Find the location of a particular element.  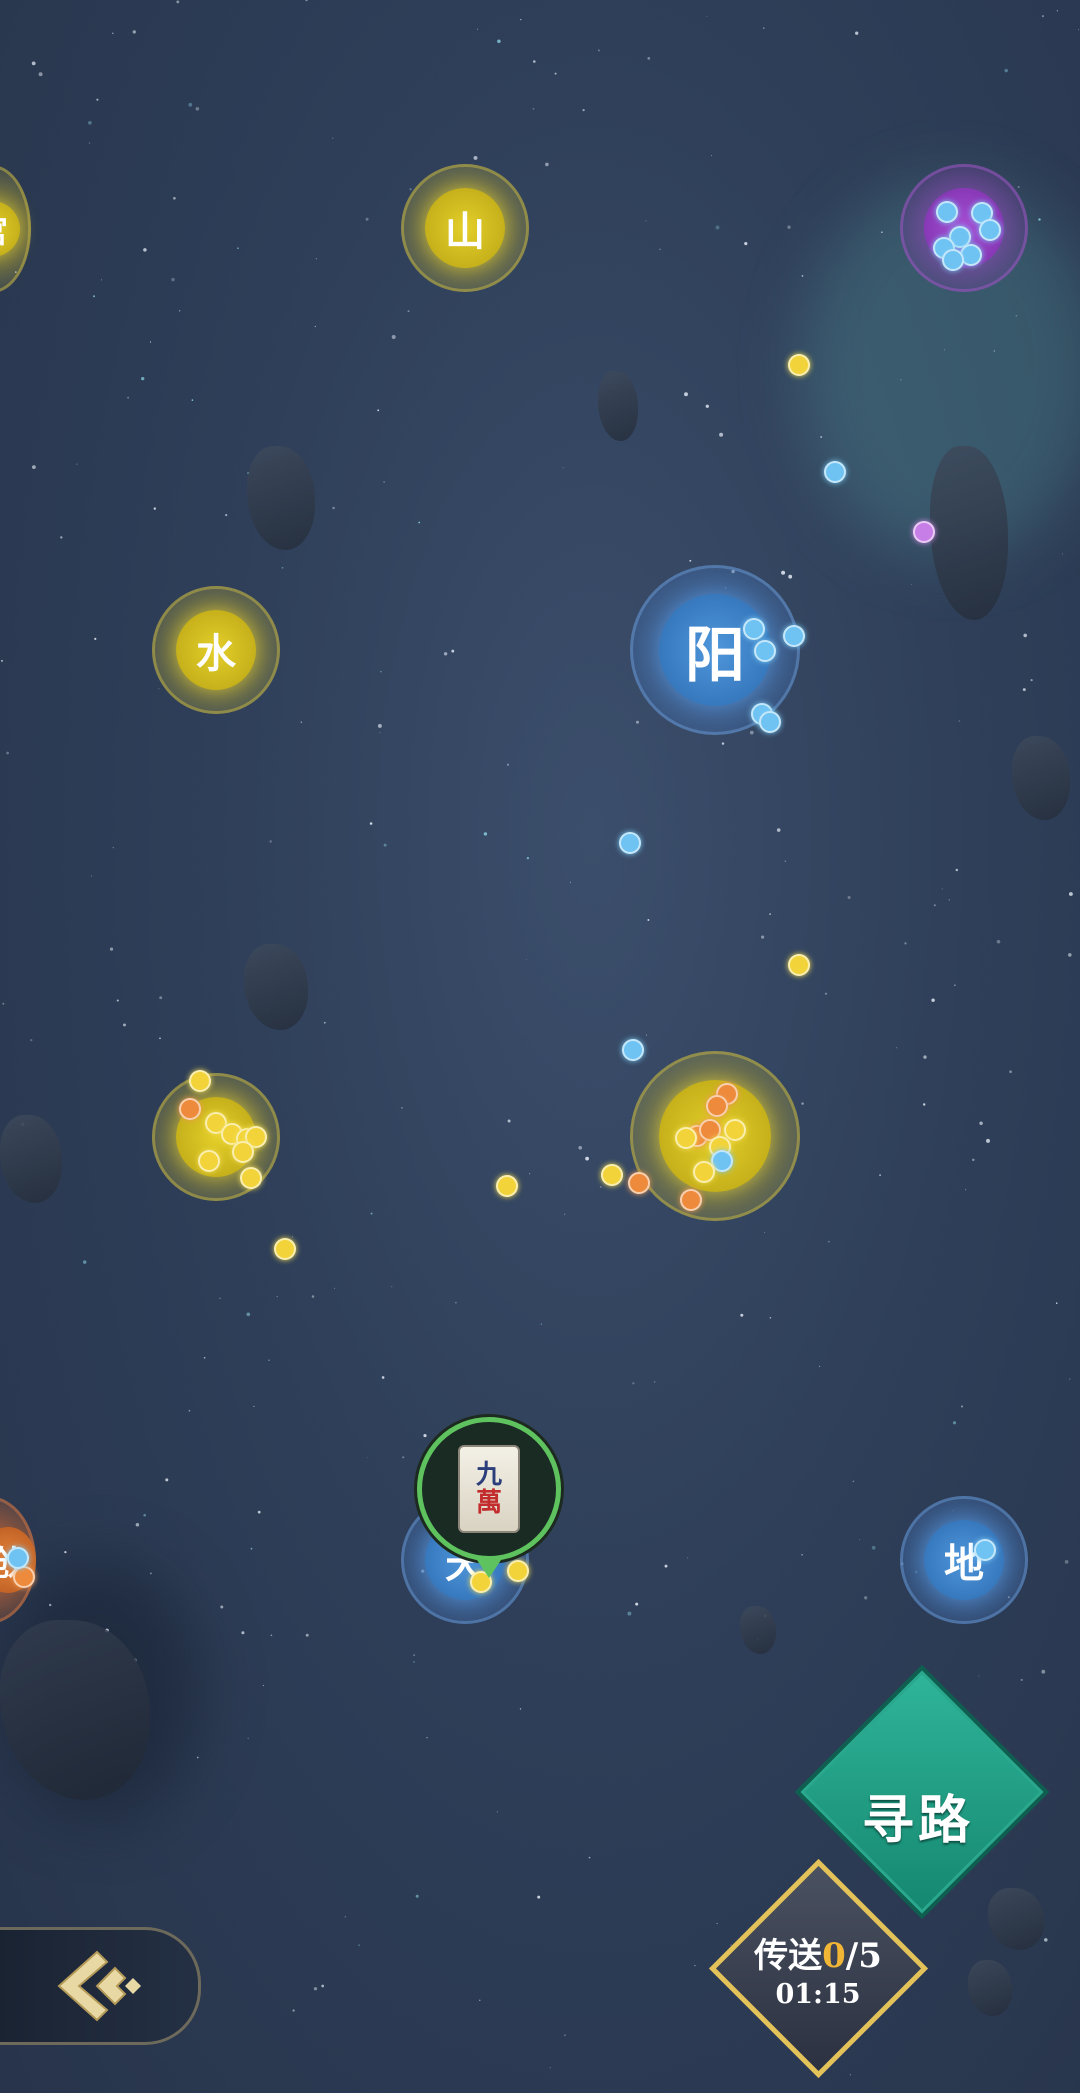

node-label: 地 is located at coordinates (964, 1560).